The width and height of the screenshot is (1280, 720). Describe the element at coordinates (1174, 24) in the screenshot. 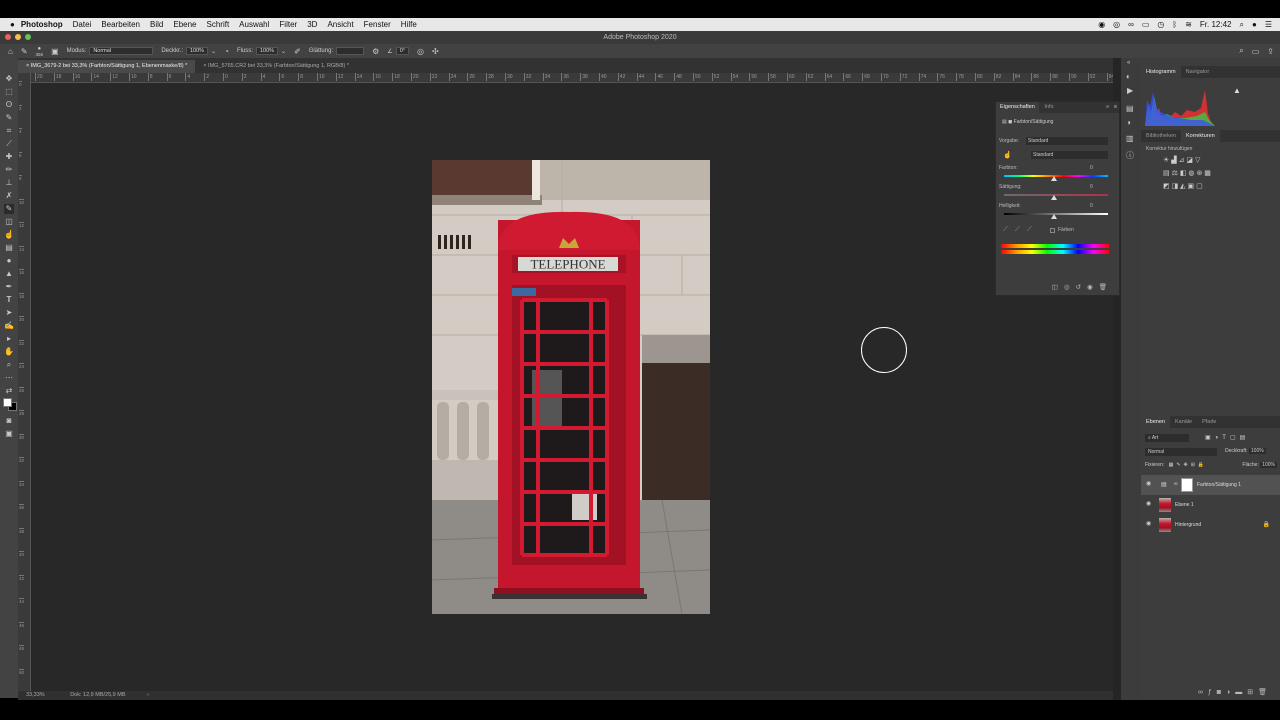

I see `bluetooth-icon: ᛒ` at that location.